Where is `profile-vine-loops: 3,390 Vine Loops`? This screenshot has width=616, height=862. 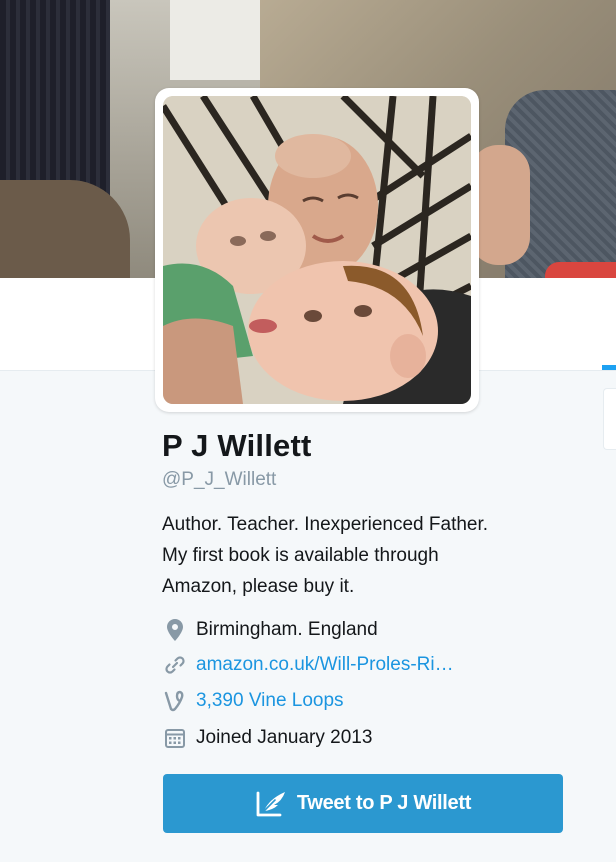 profile-vine-loops: 3,390 Vine Loops is located at coordinates (253, 701).